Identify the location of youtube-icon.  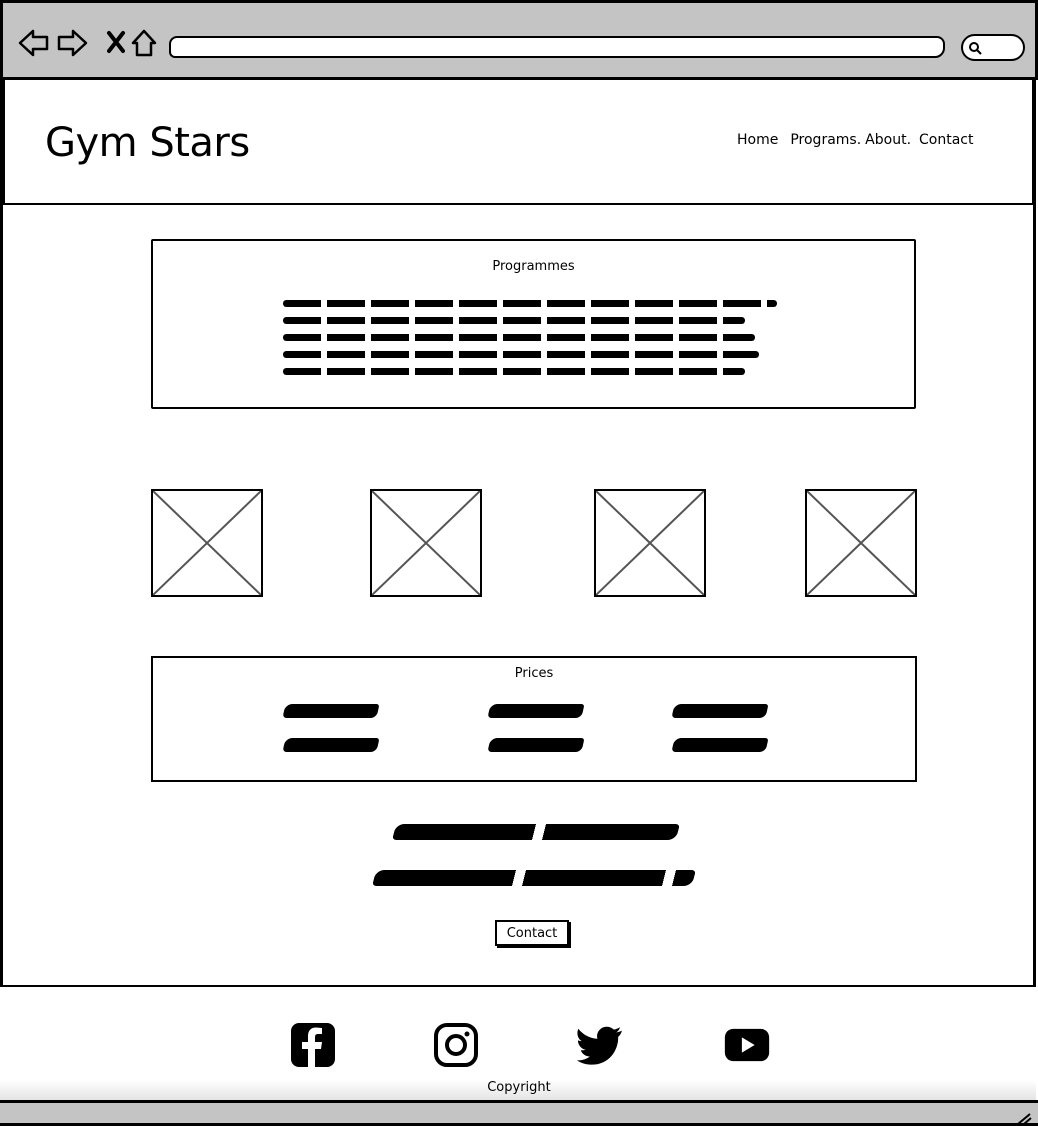
(747, 1045).